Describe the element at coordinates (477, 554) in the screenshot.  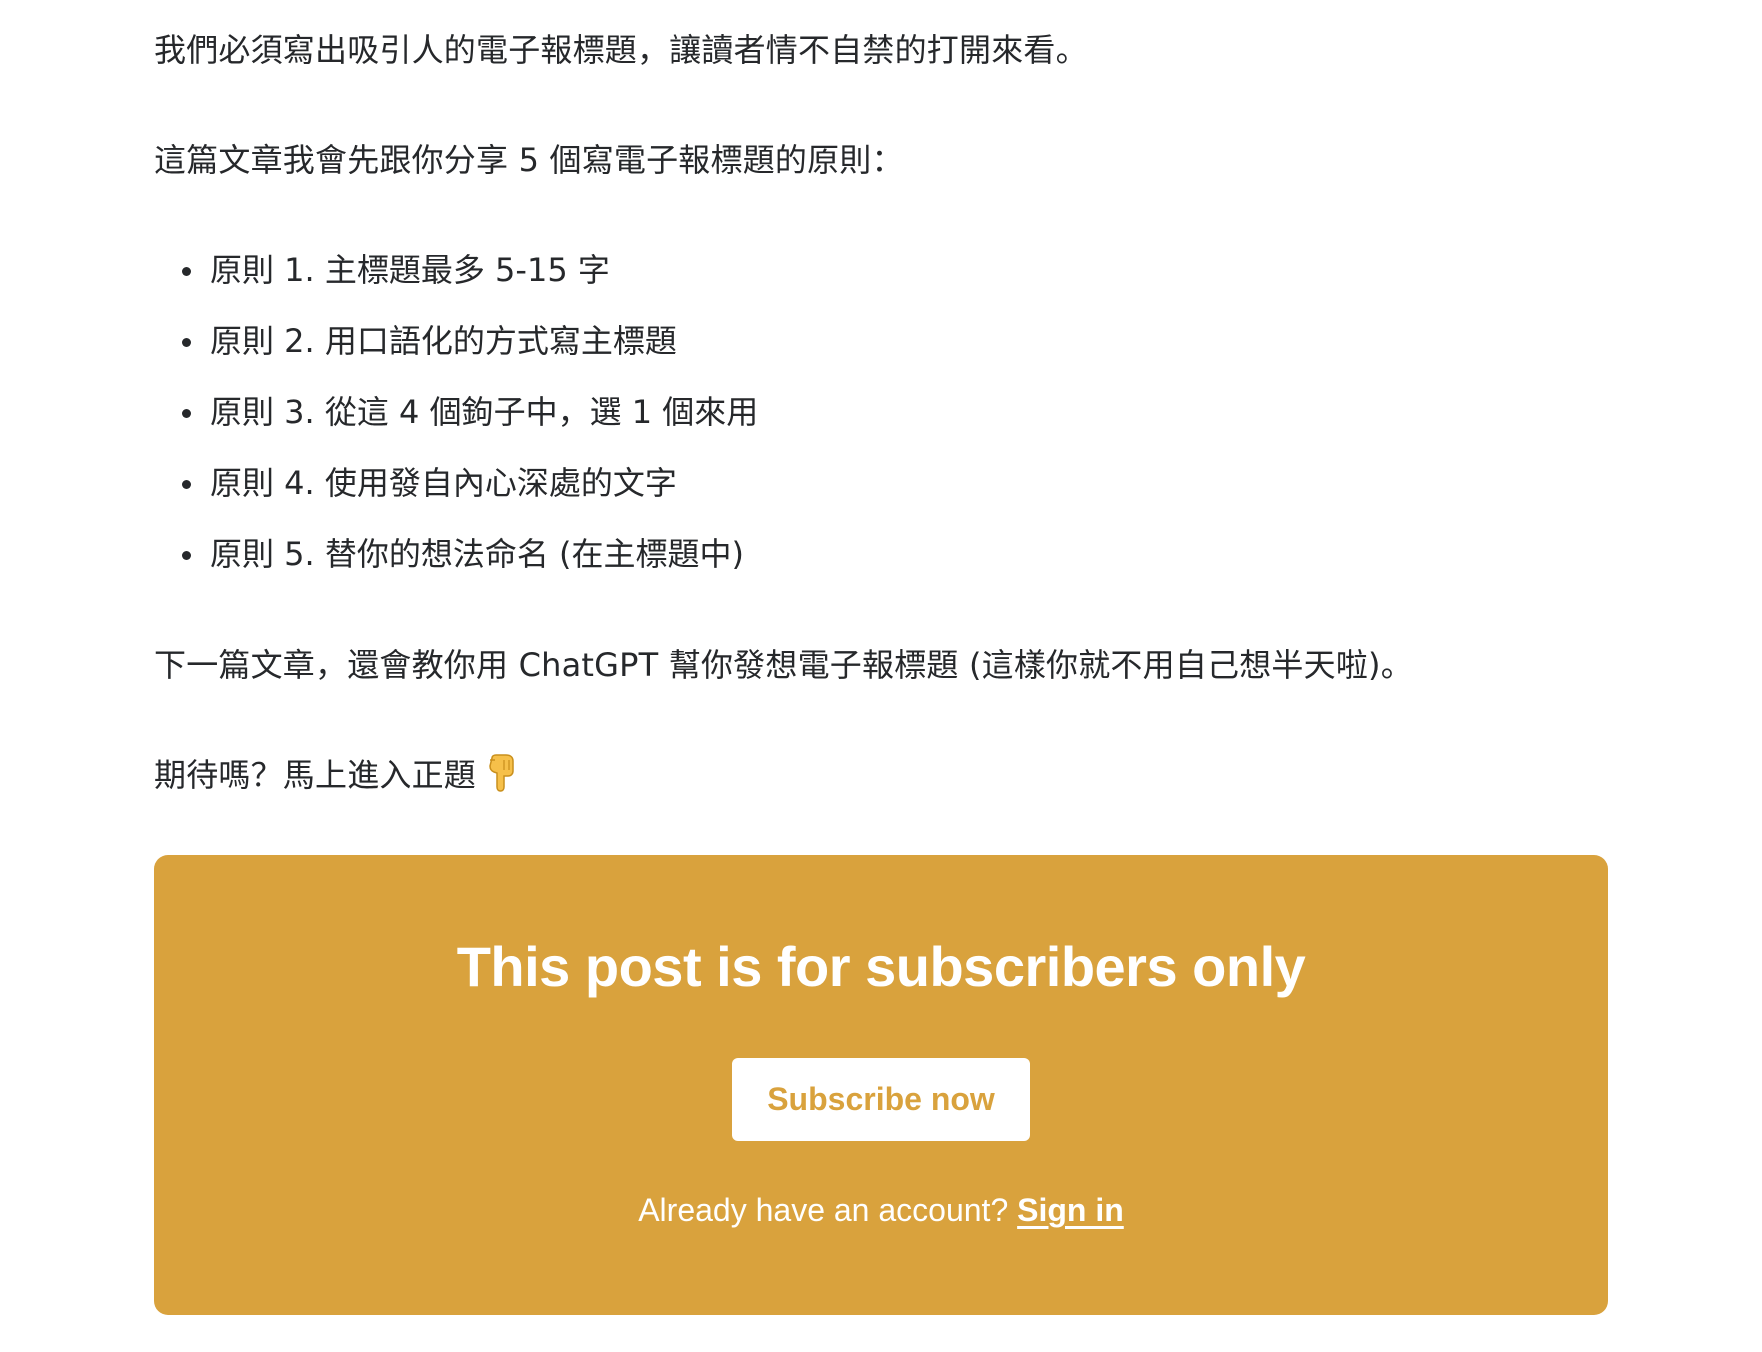
I see `list-item-text: 原則 5. 替你的想法命名 (在主標題中)` at that location.